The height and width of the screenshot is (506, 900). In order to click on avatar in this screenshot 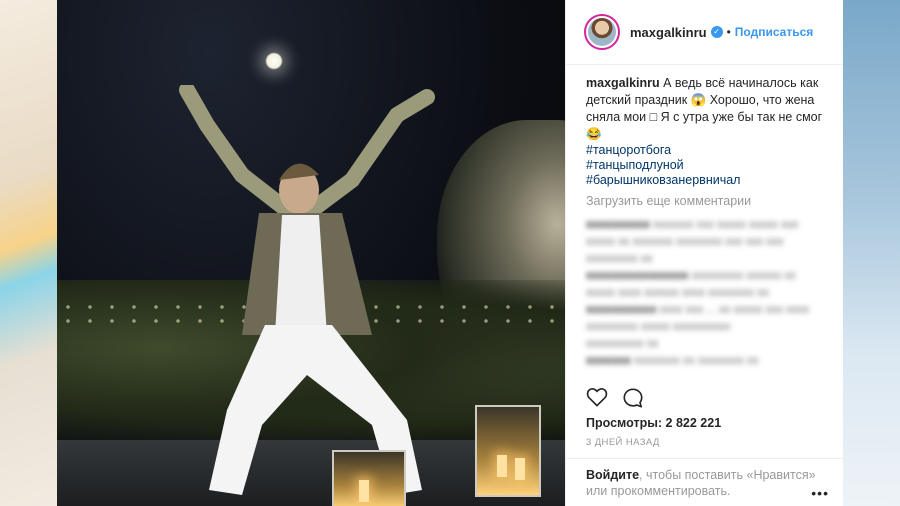, I will do `click(602, 32)`.